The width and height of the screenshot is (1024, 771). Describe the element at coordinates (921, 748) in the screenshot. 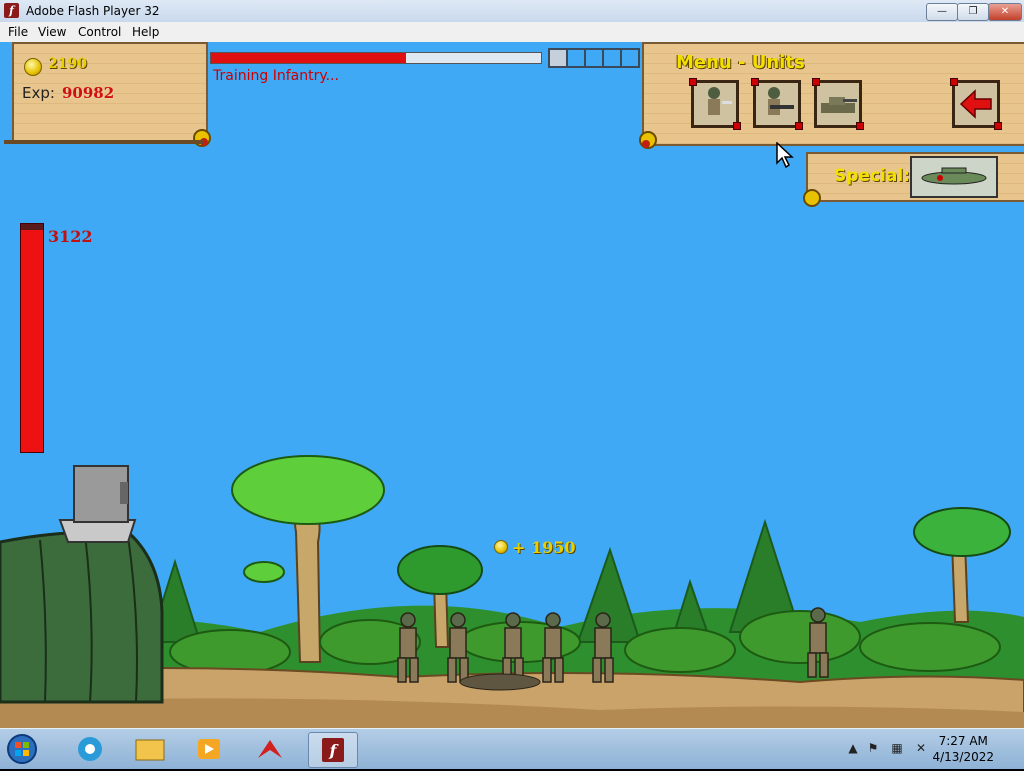

I see `volume-muted-icon: ✕` at that location.